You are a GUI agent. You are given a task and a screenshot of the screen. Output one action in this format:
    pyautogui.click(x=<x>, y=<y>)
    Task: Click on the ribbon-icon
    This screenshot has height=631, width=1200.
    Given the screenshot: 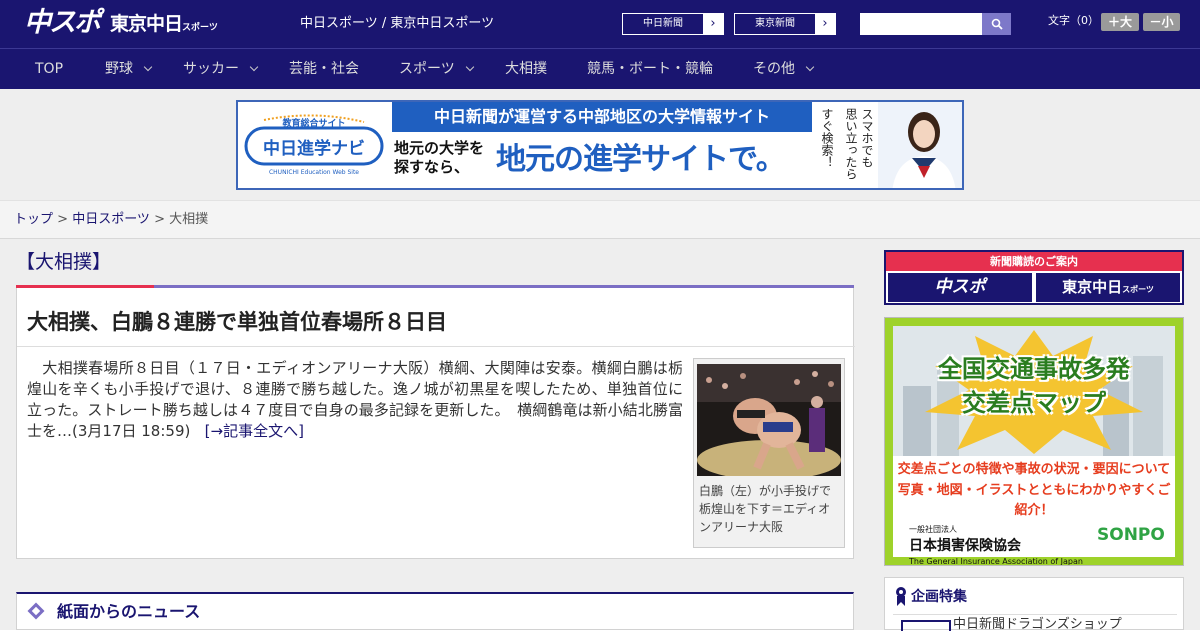 What is the action you would take?
    pyautogui.click(x=901, y=596)
    